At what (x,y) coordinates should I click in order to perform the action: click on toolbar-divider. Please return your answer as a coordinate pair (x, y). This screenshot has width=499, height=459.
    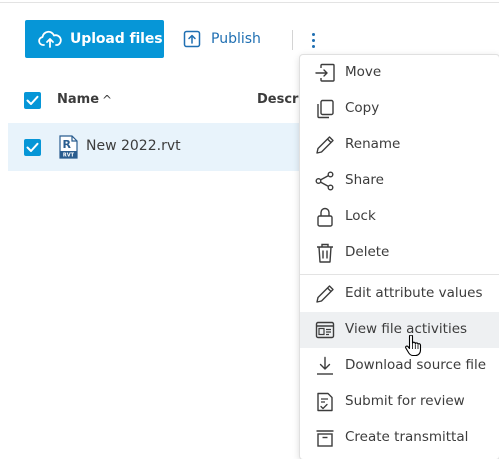
    Looking at the image, I should click on (292, 40).